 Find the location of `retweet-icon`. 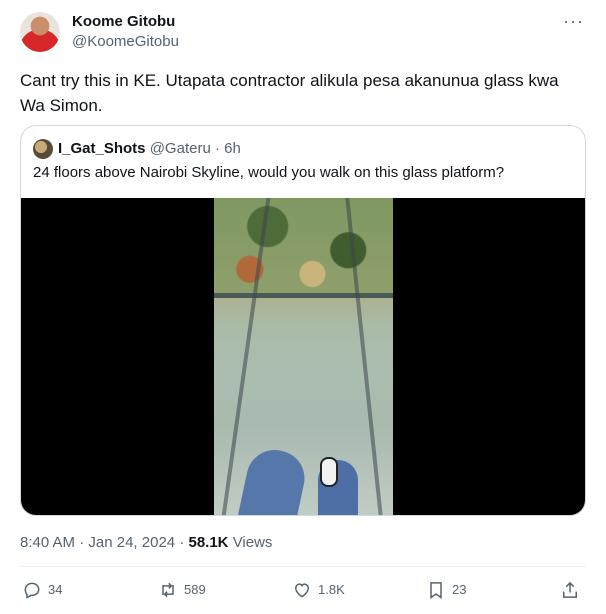

retweet-icon is located at coordinates (168, 590).